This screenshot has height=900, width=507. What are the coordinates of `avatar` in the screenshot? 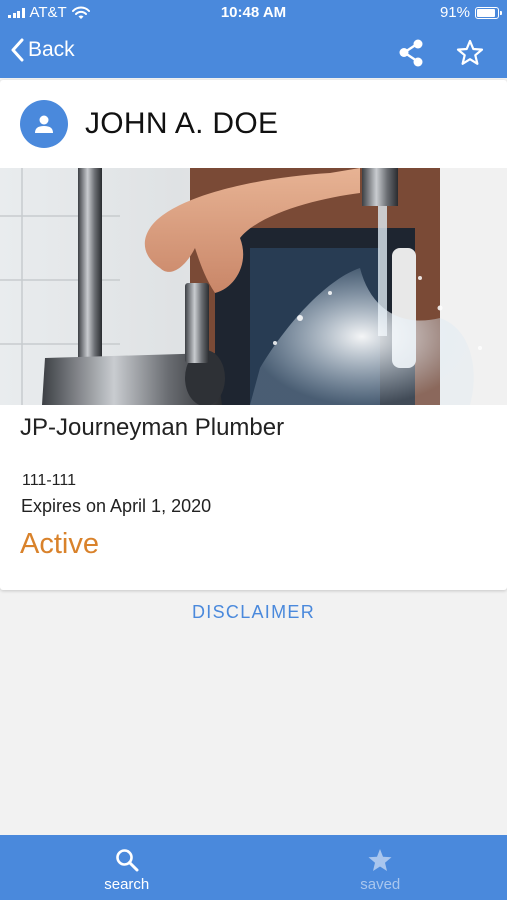 It's located at (44, 124).